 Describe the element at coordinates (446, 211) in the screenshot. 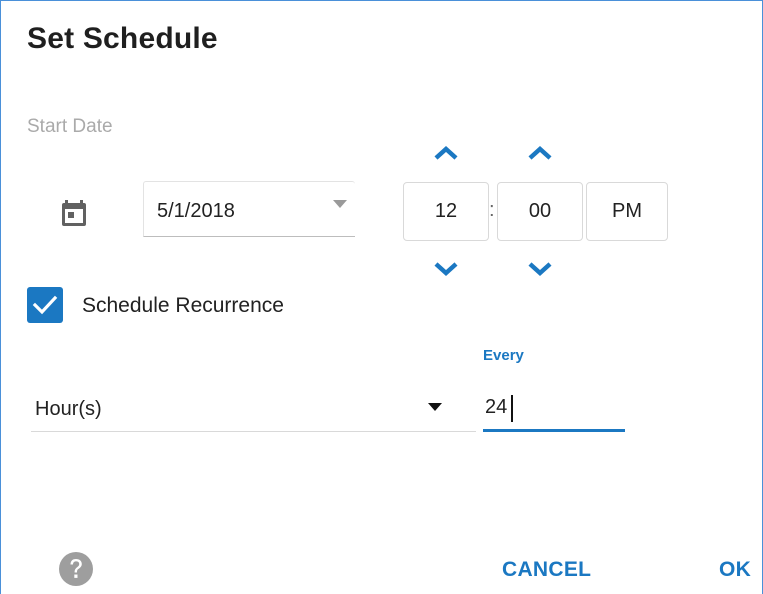

I see `hour-field: 12` at that location.